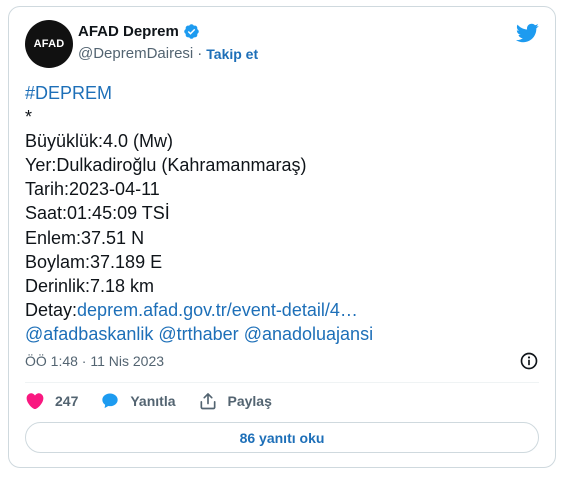 This screenshot has width=582, height=487. Describe the element at coordinates (191, 31) in the screenshot. I see `verified-badge-icon` at that location.